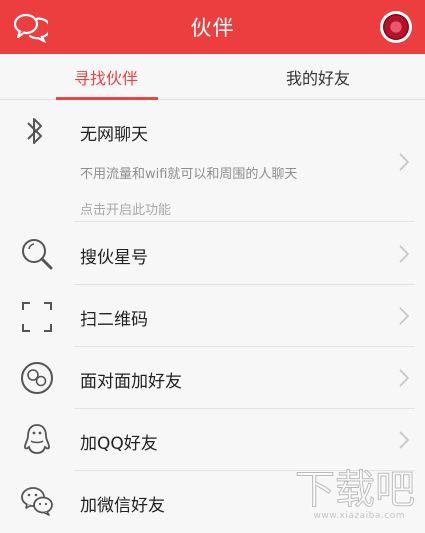  I want to click on list-item-add-qq-friends: 加QQ好友, so click(212, 440).